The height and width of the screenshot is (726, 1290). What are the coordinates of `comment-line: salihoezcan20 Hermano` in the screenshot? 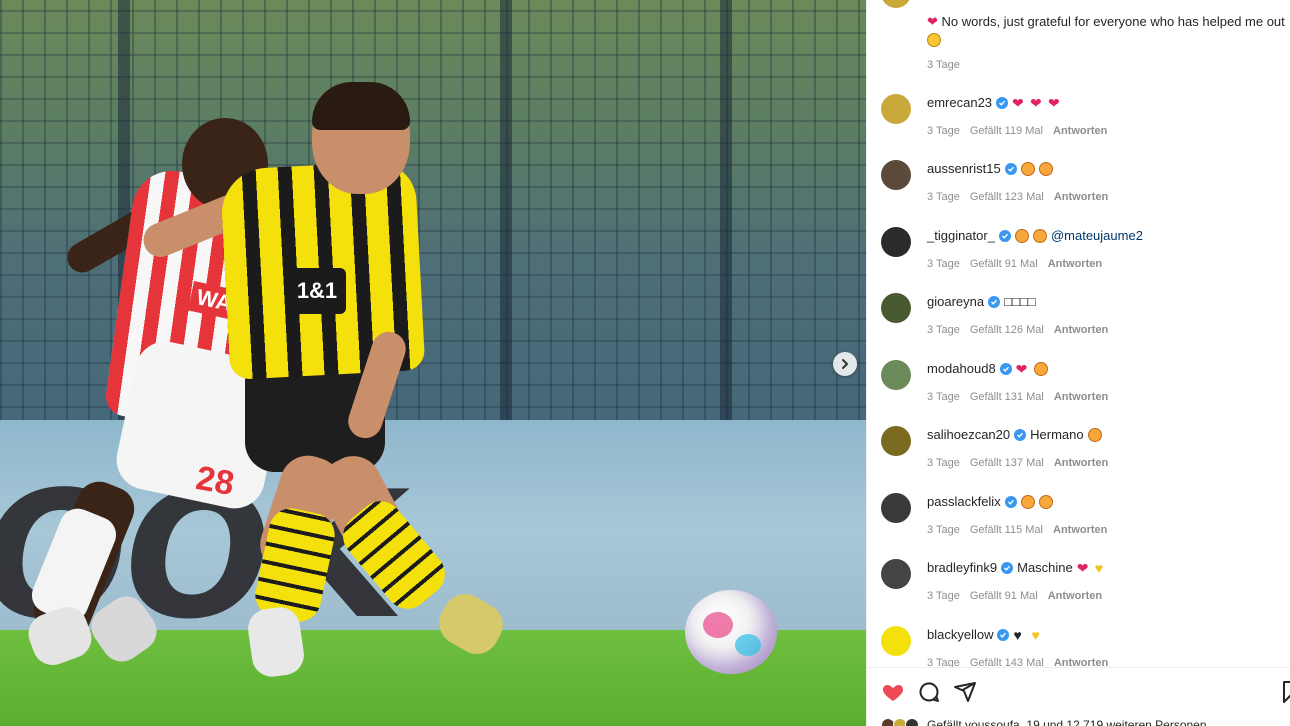 It's located at (1014, 434).